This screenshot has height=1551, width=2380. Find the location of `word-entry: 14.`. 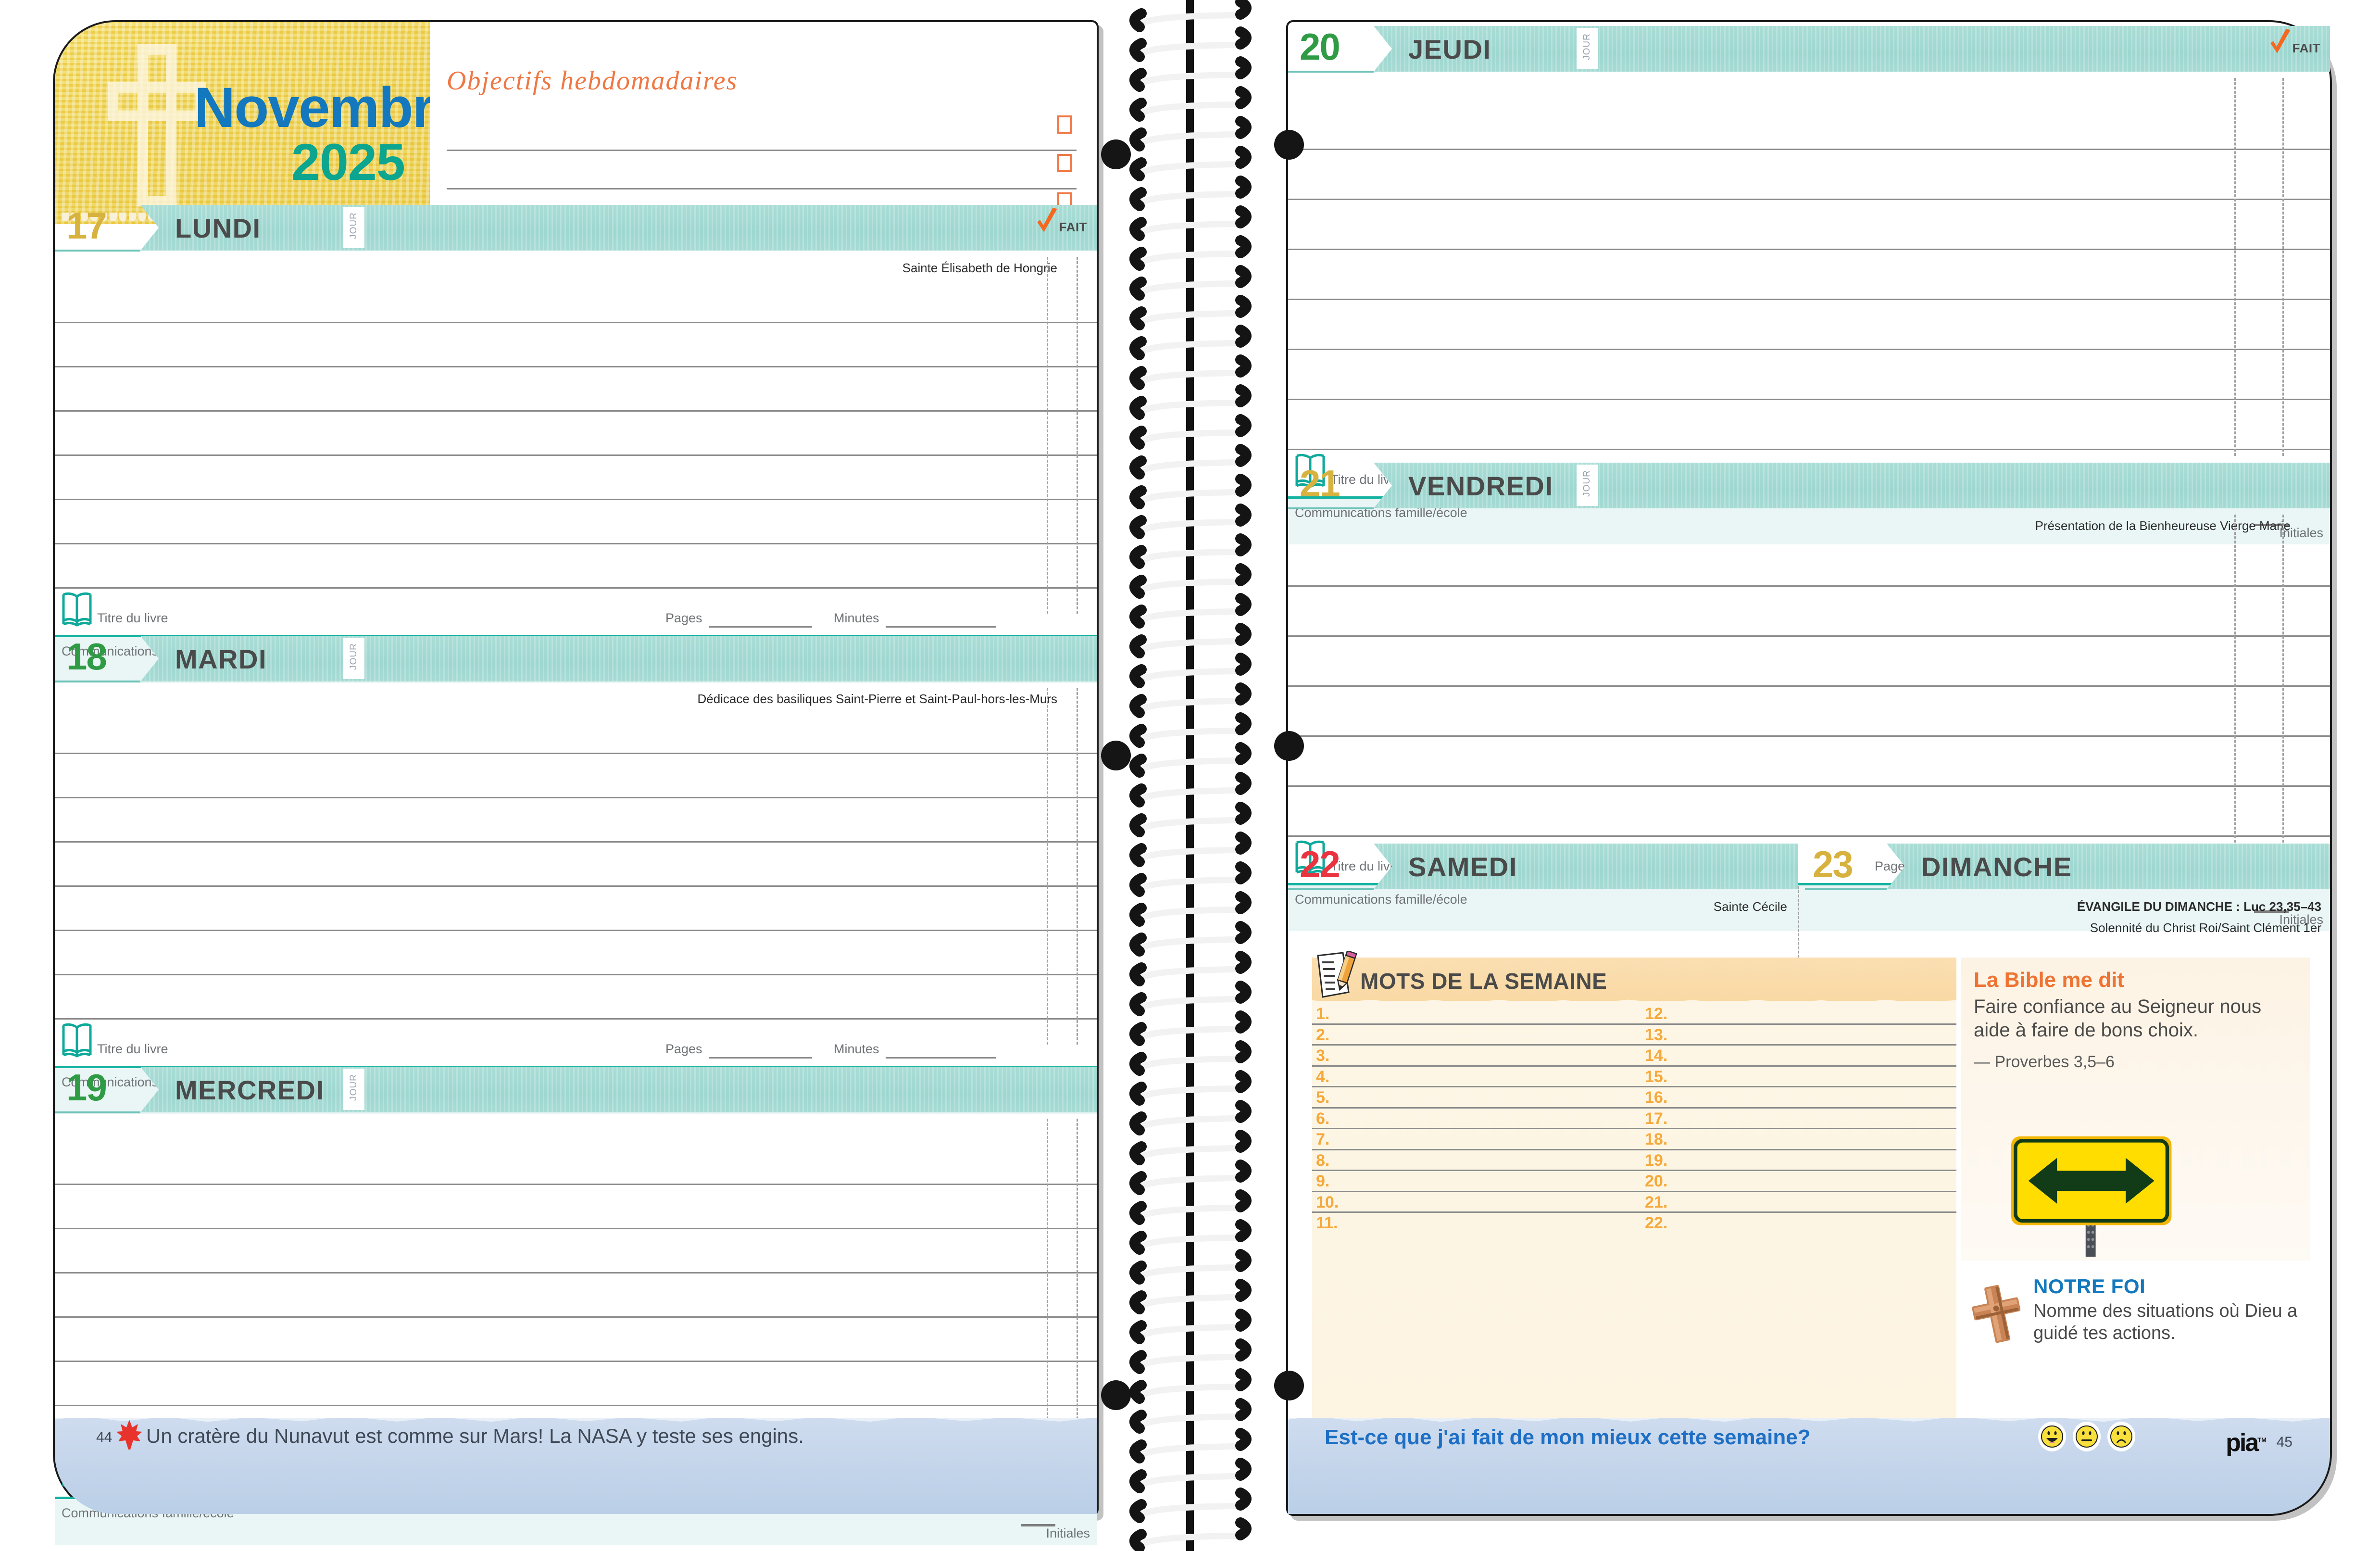

word-entry: 14. is located at coordinates (1795, 1056).